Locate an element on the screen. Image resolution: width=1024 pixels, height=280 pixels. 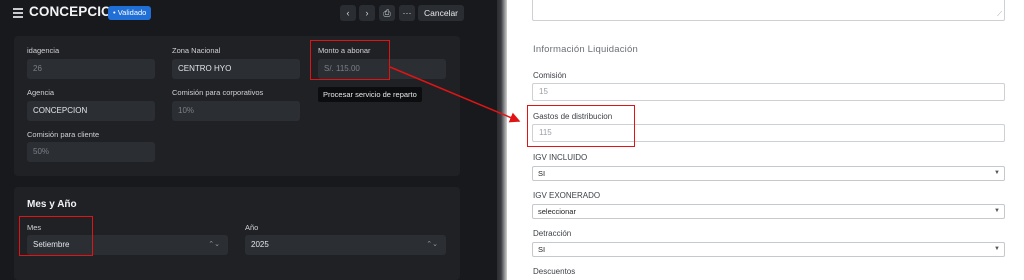
monto-abonar-field: S/. 115.00 is located at coordinates (382, 69).